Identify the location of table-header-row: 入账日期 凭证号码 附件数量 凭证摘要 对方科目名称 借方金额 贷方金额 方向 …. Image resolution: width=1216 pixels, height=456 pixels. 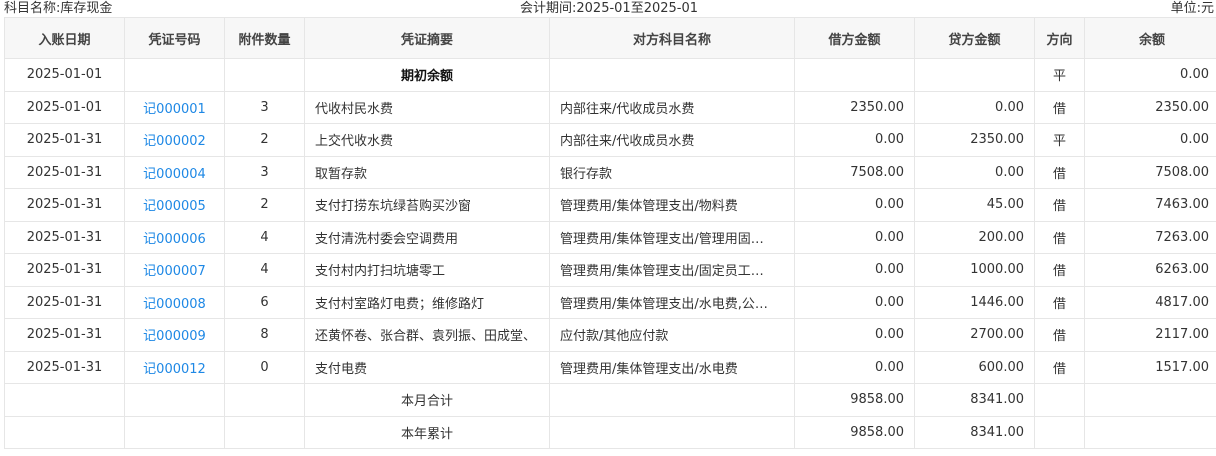
(610, 38).